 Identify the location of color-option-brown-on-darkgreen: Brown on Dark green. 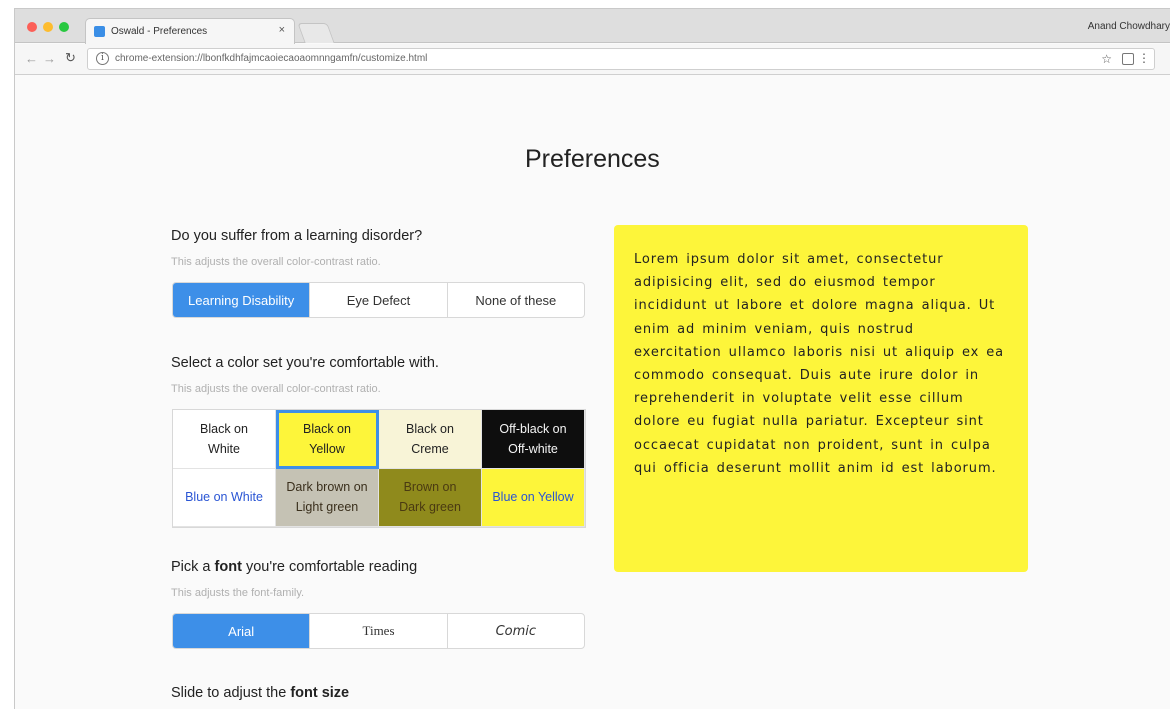
(430, 497).